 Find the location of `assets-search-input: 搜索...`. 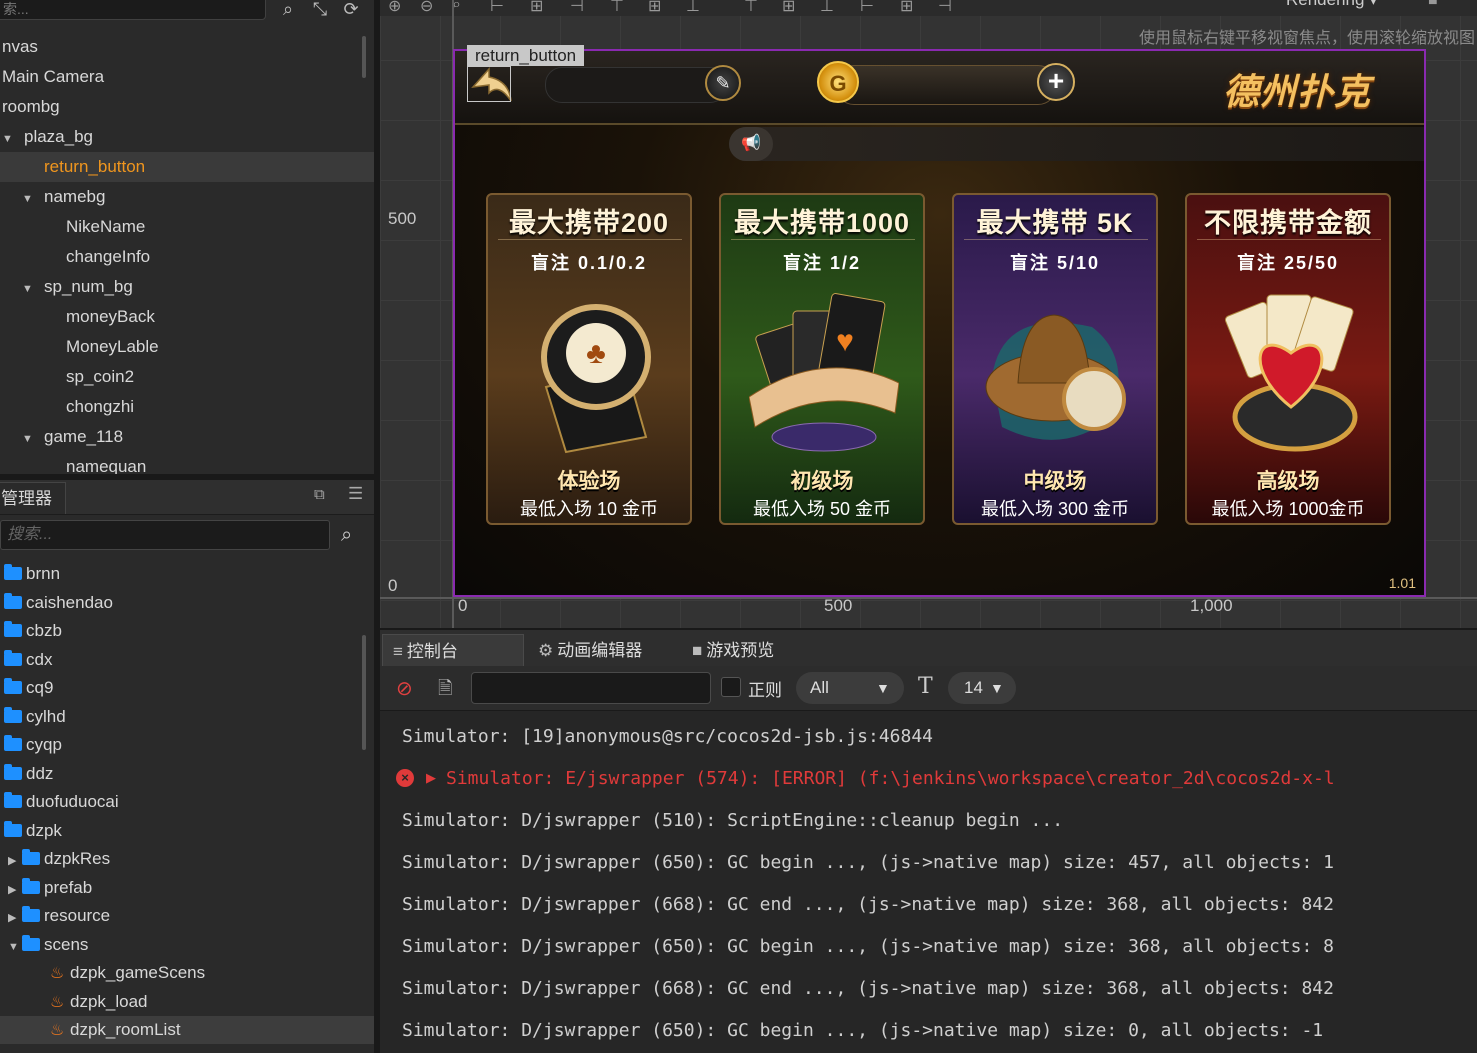

assets-search-input: 搜索... is located at coordinates (165, 535).